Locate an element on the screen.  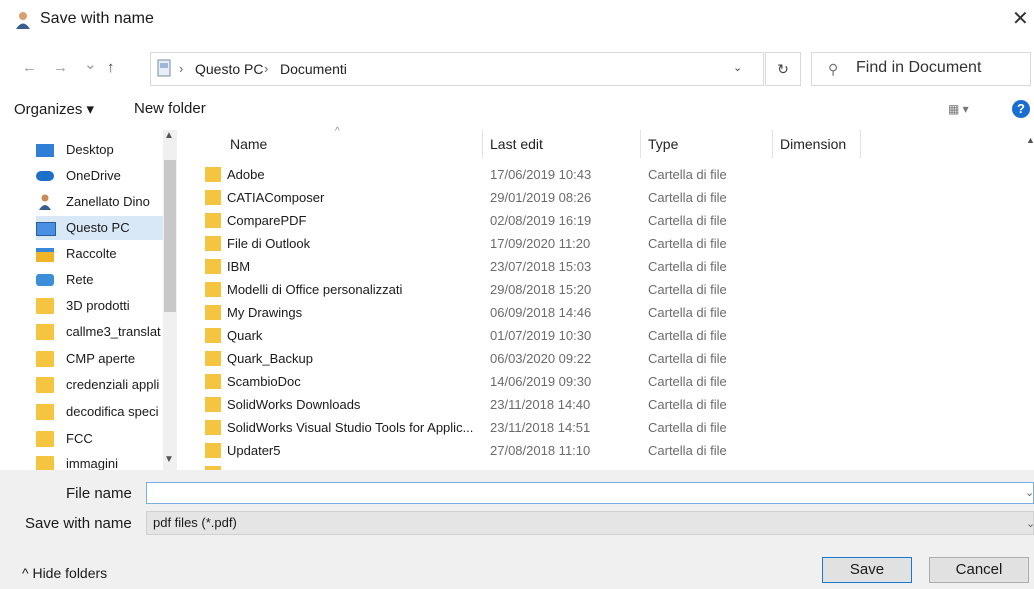
sidebar-item-zanellato-dino: Zanellato Dino is located at coordinates (100, 202).